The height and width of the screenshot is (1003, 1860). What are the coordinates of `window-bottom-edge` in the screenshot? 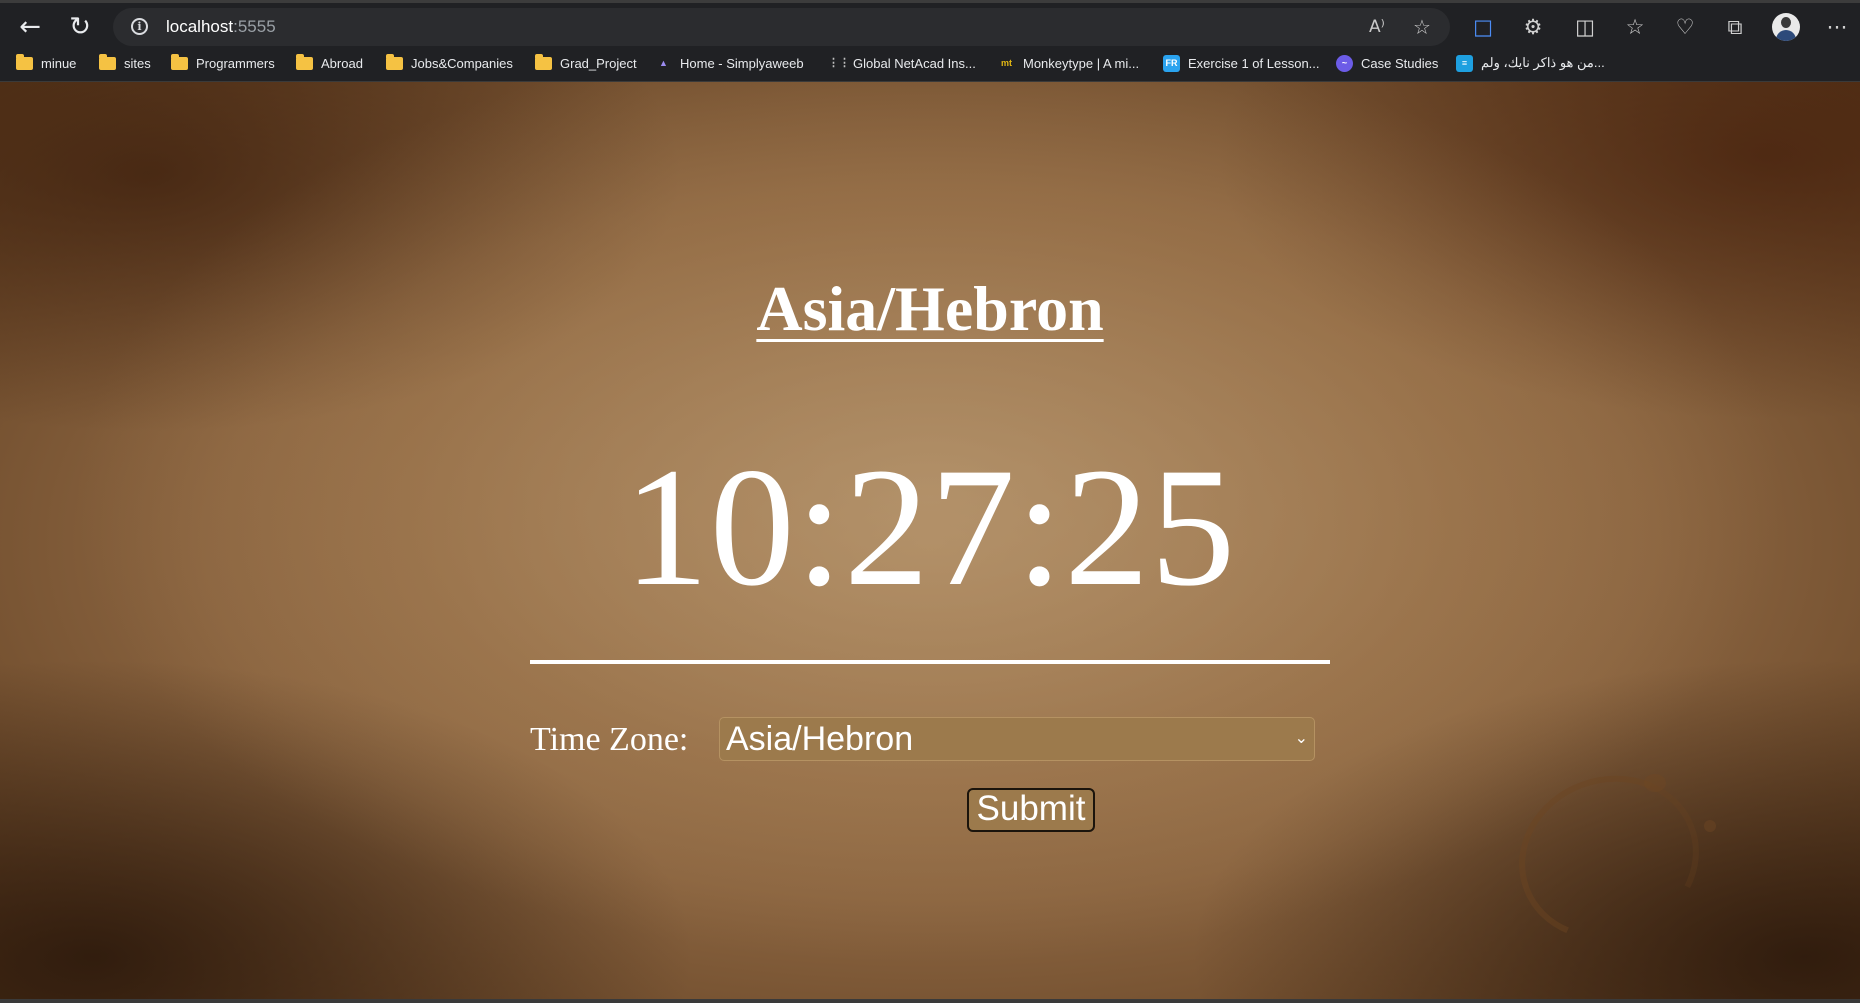 It's located at (930, 1001).